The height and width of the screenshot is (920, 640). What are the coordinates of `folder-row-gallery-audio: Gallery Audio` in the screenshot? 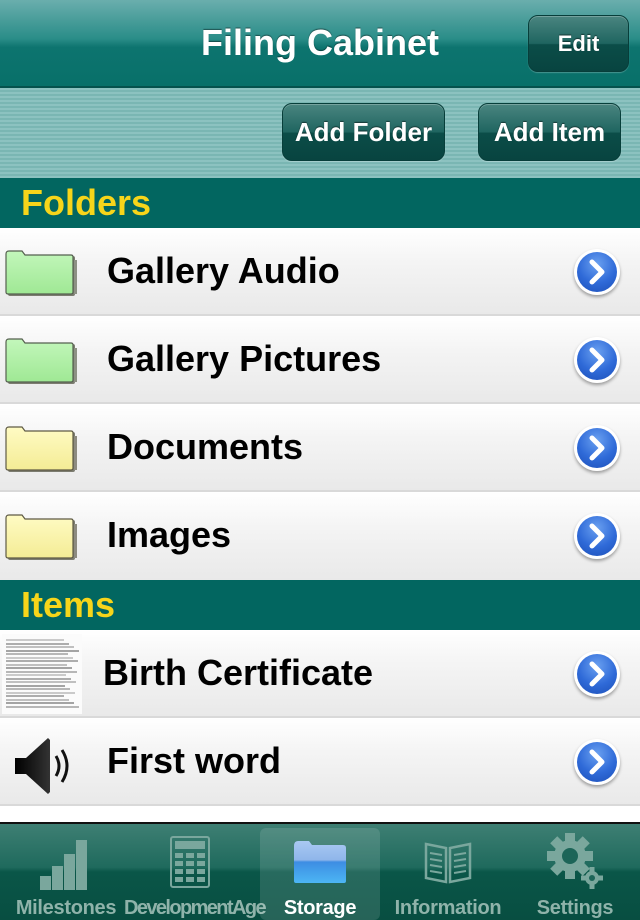 It's located at (320, 272).